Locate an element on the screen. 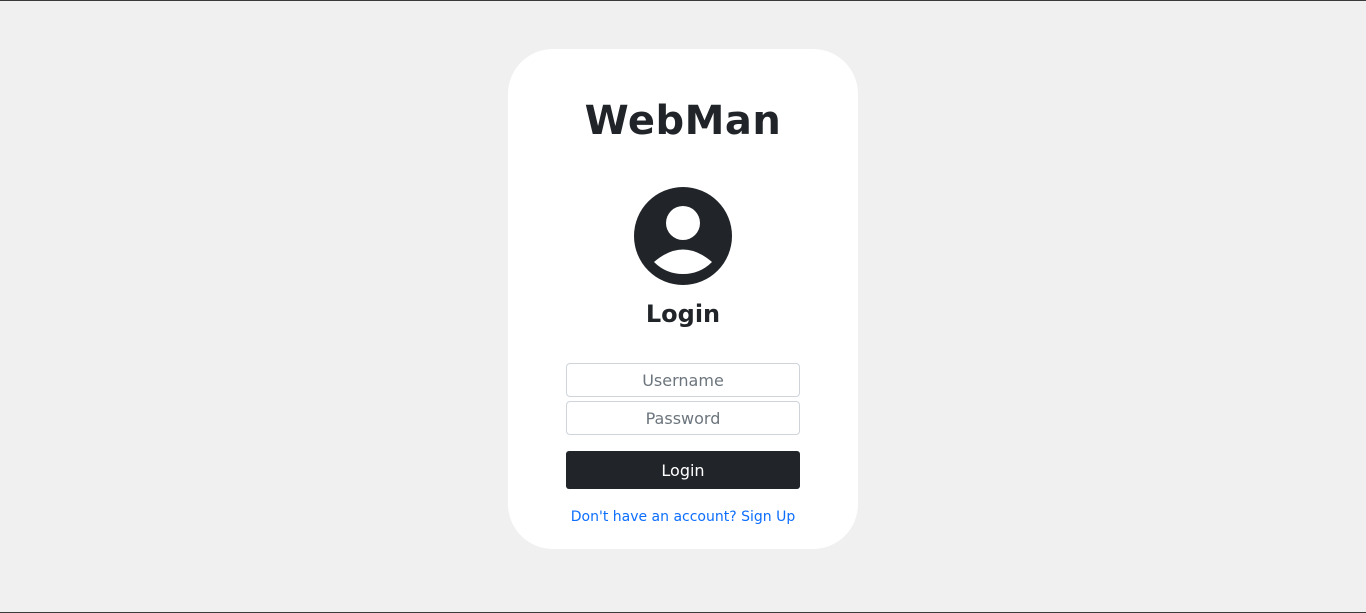  signup-link: Don't have an account? Sign Up is located at coordinates (683, 517).